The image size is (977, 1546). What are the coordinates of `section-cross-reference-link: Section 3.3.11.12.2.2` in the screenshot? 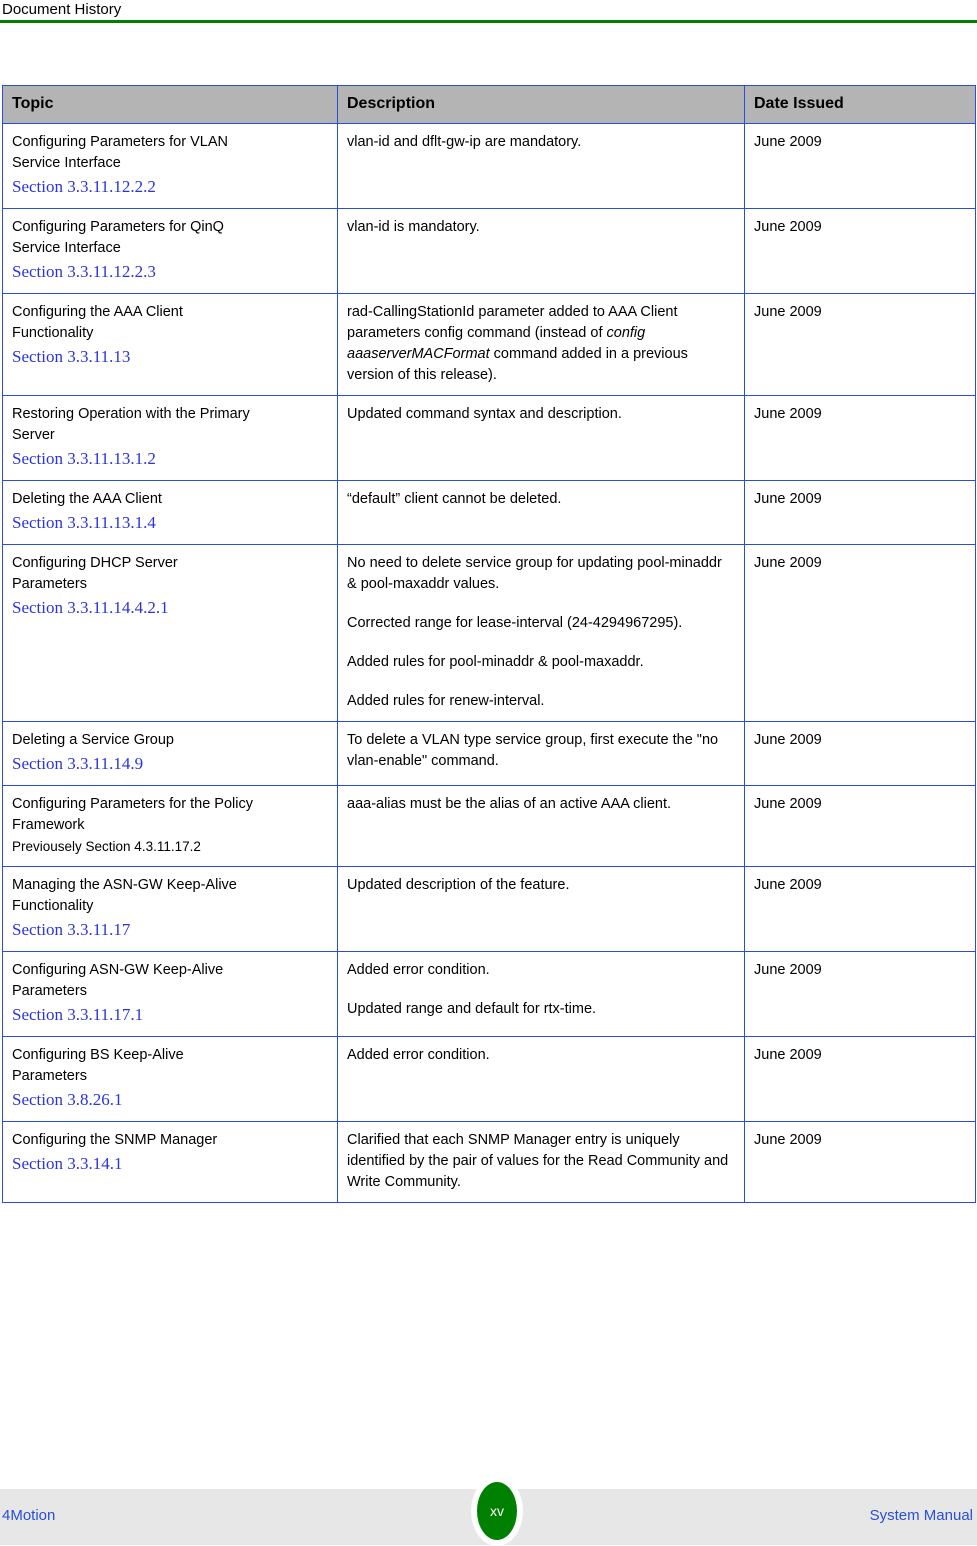 It's located at (170, 187).